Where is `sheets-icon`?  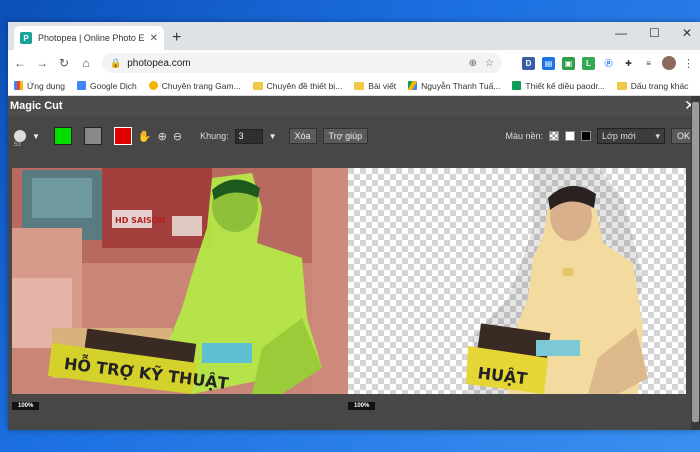 sheets-icon is located at coordinates (517, 85).